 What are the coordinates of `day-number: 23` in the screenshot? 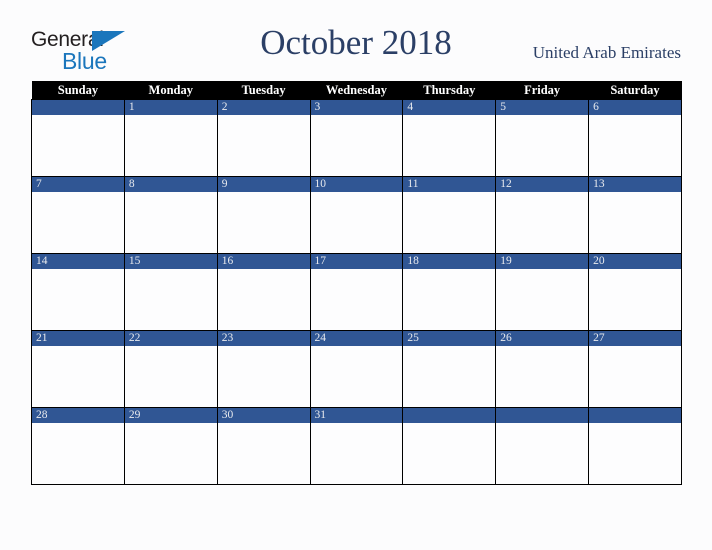 It's located at (263, 338).